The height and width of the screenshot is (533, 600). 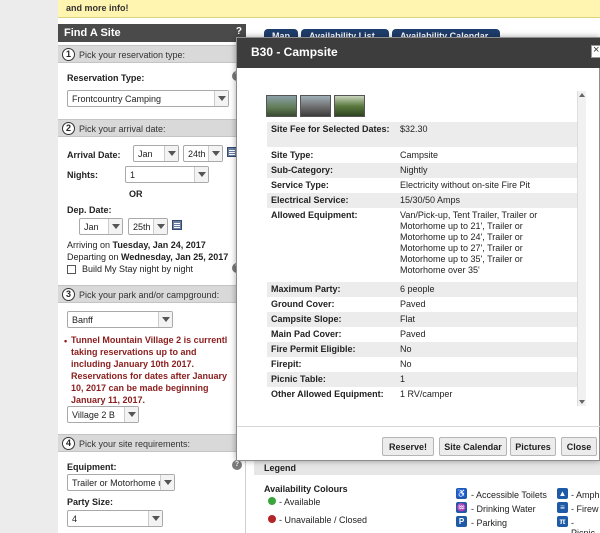 What do you see at coordinates (595, 51) in the screenshot?
I see `close-icon` at bounding box center [595, 51].